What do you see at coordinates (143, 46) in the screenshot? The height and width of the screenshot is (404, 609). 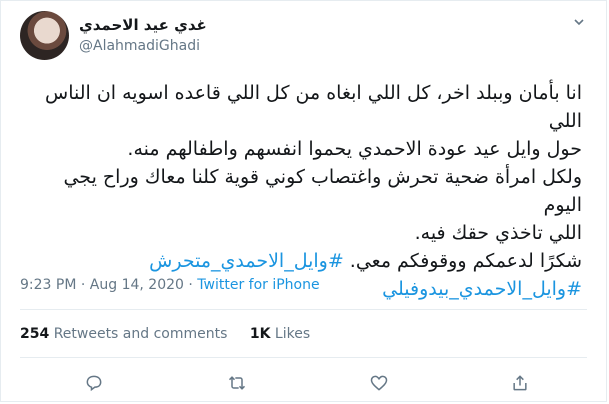 I see `author-handle: @AlahmadiGhadi` at bounding box center [143, 46].